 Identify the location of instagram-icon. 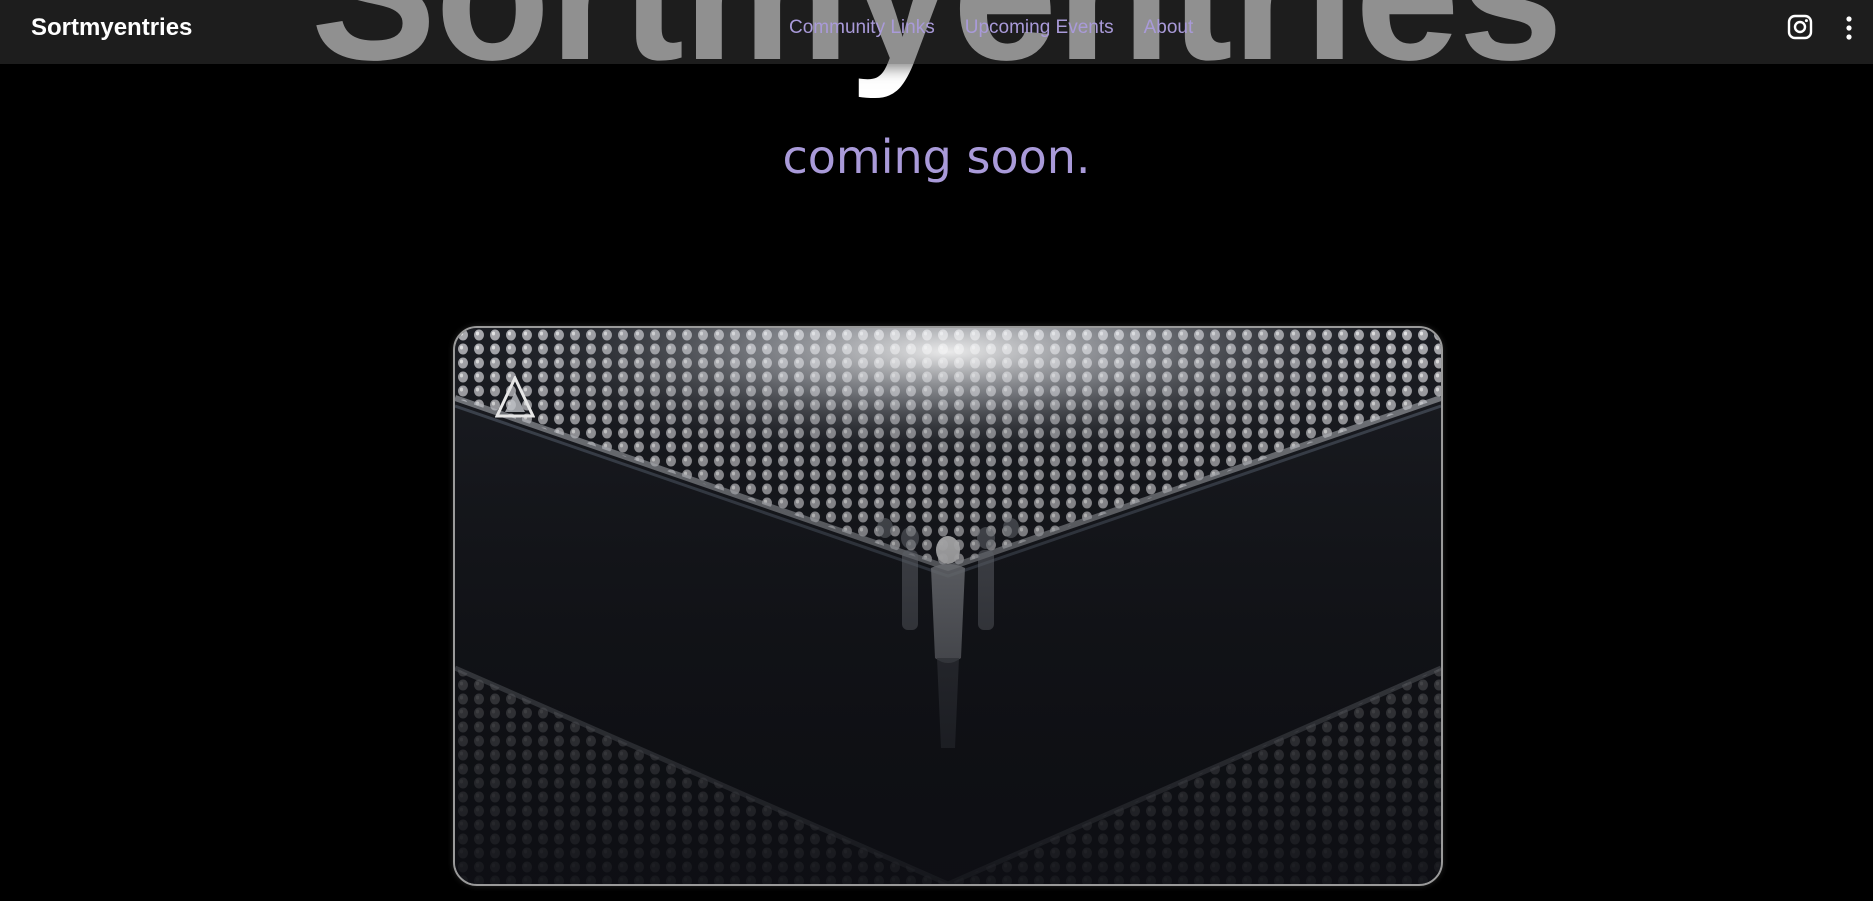
(1800, 27).